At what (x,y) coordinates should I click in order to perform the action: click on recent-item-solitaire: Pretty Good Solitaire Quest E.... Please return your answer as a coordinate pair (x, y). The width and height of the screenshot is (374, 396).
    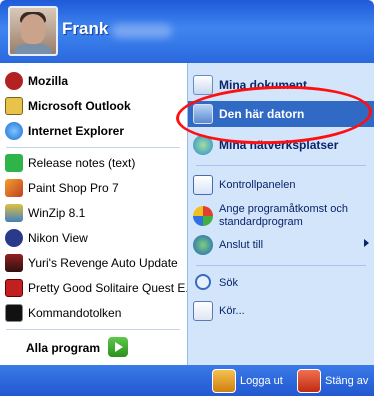
    Looking at the image, I should click on (97, 288).